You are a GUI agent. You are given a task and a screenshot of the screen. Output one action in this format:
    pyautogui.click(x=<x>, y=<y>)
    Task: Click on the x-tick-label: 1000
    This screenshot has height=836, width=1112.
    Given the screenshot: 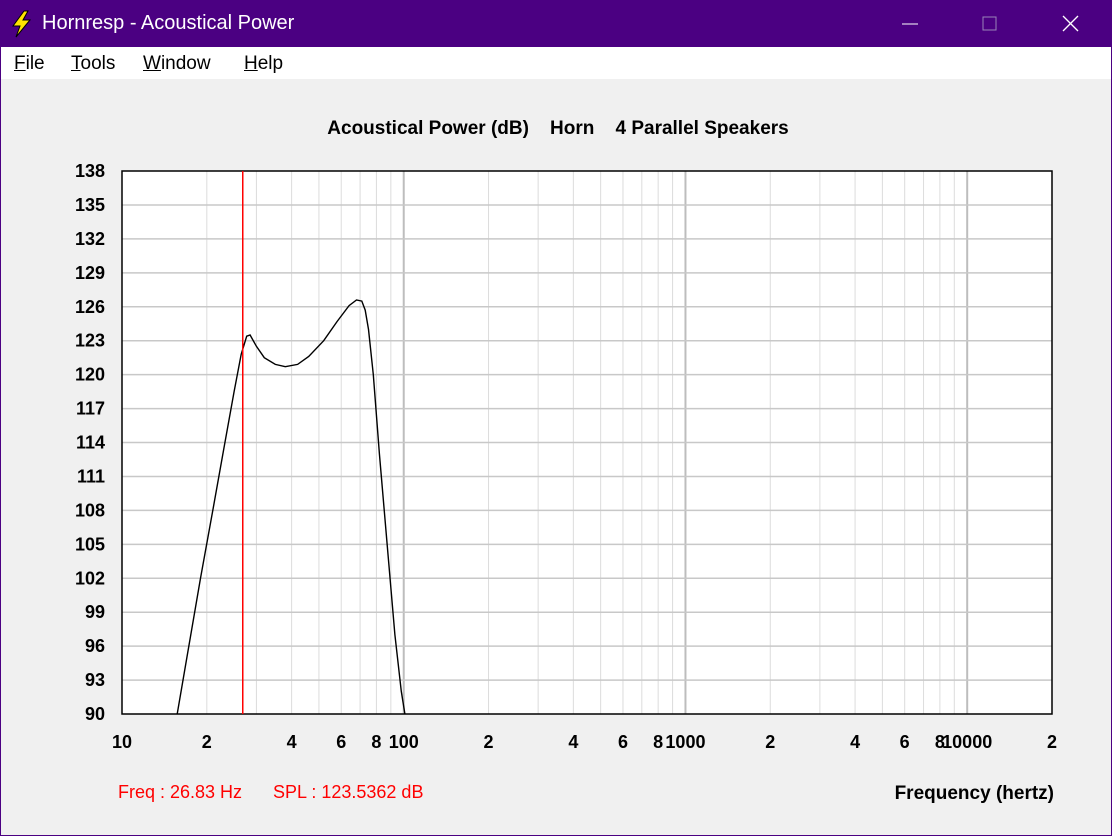 What is the action you would take?
    pyautogui.click(x=685, y=742)
    